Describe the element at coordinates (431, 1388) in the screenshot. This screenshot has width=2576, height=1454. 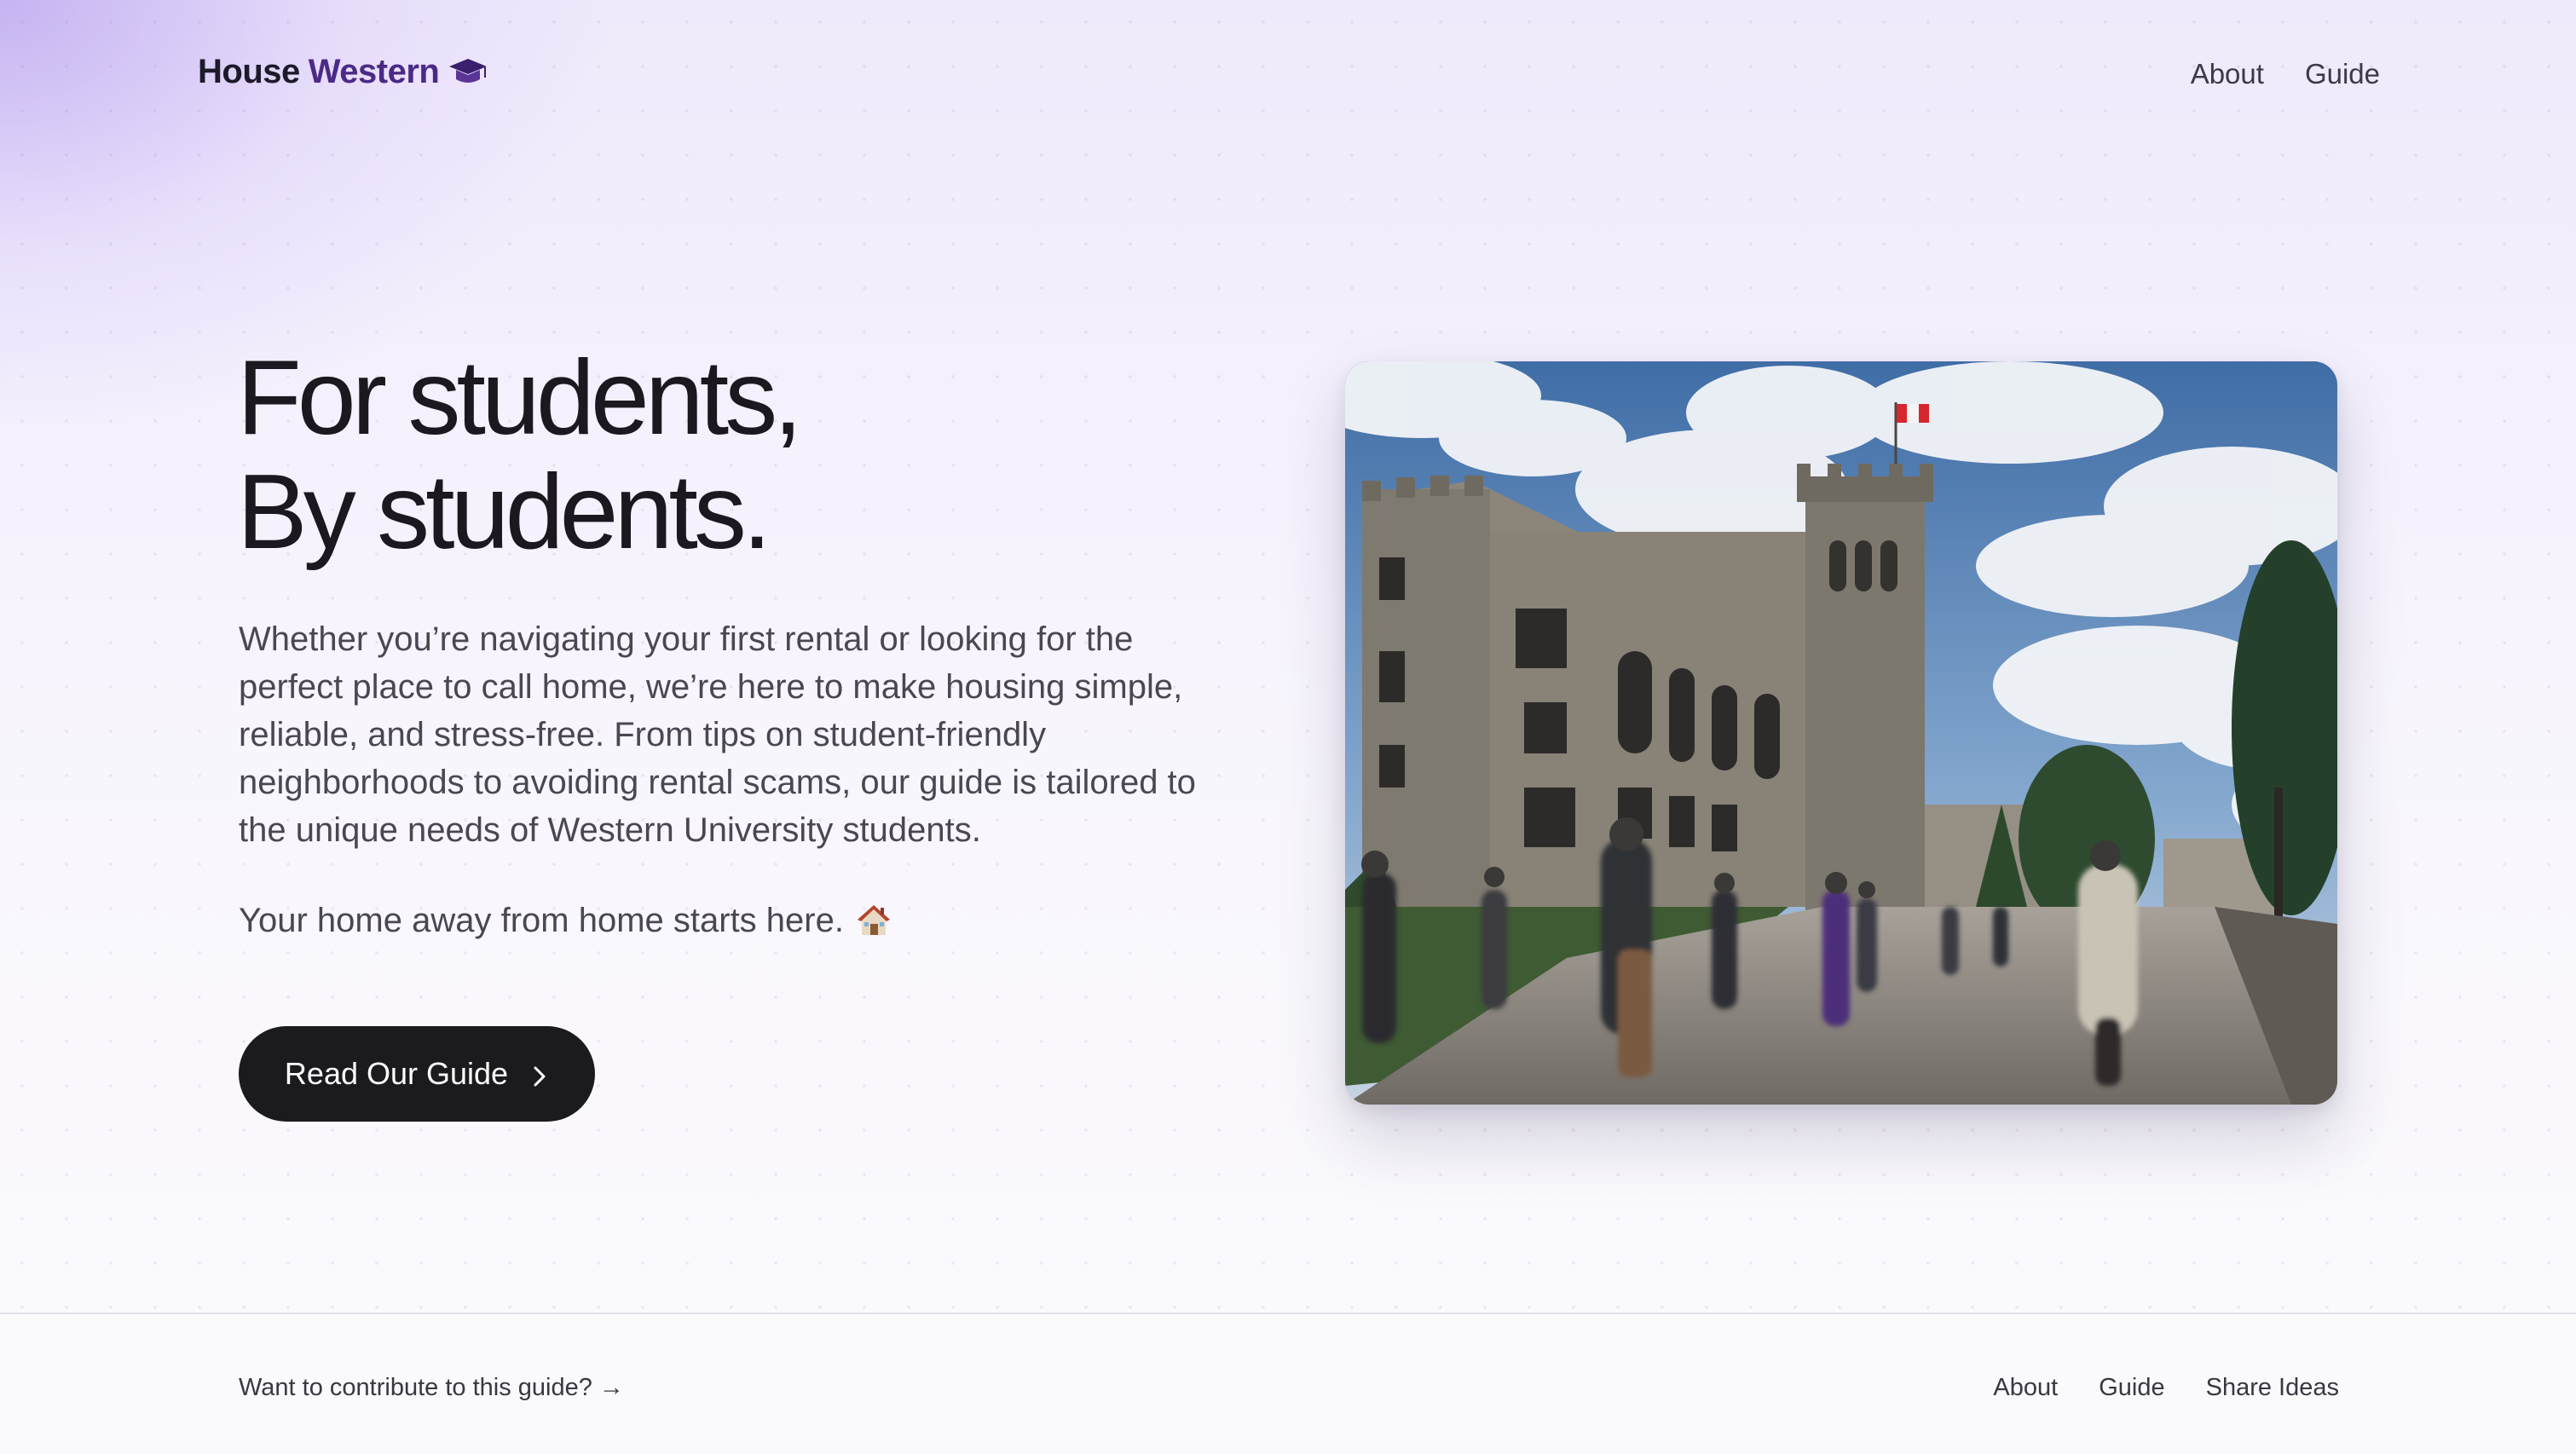
I see `contribute-link: Want to contribute to this guide? →` at that location.